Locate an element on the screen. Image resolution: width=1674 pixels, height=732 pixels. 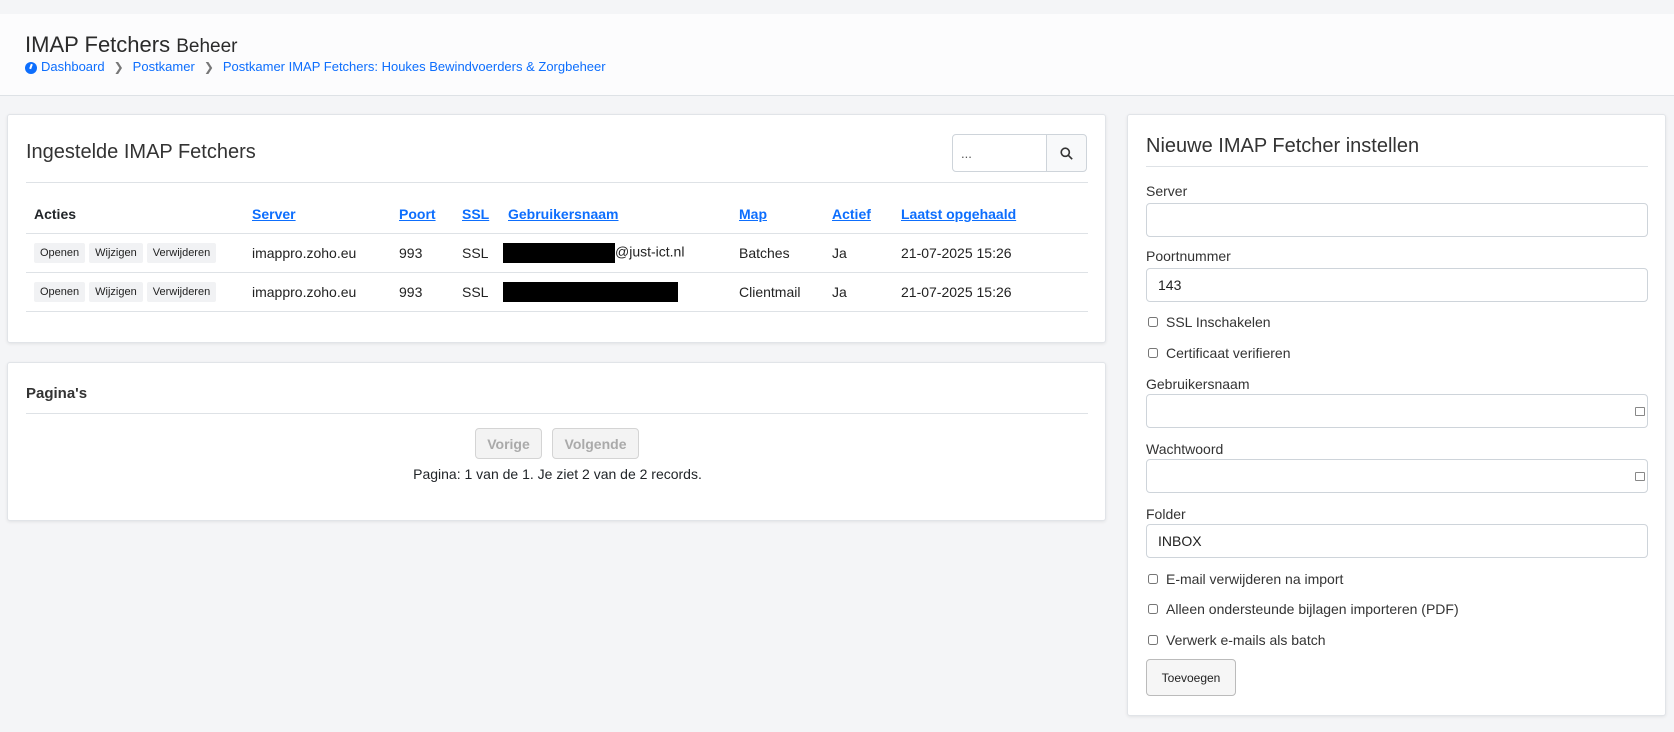
prev-page-button: Vorige is located at coordinates (508, 443).